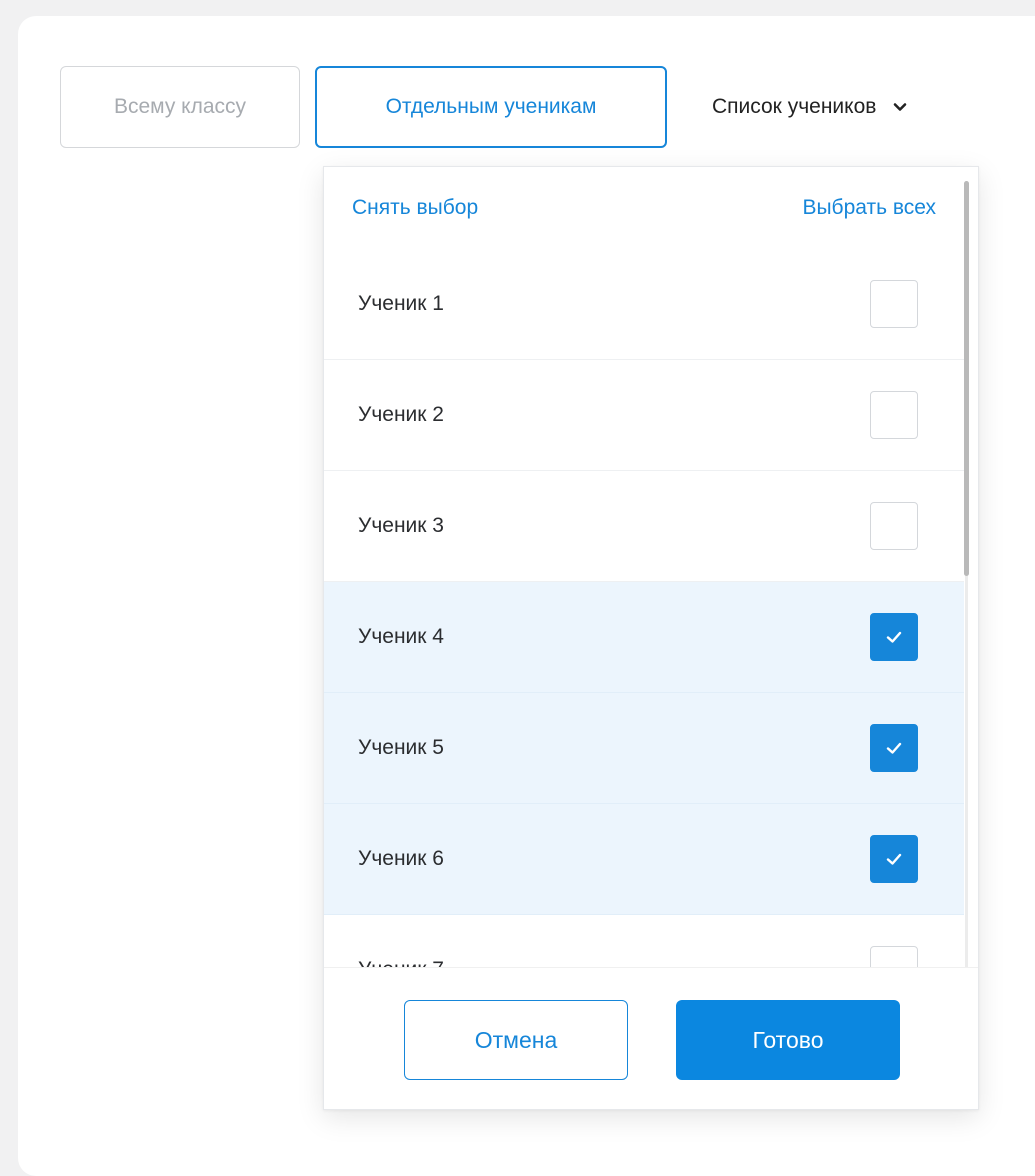  I want to click on student-label: Ученик 7, so click(401, 962).